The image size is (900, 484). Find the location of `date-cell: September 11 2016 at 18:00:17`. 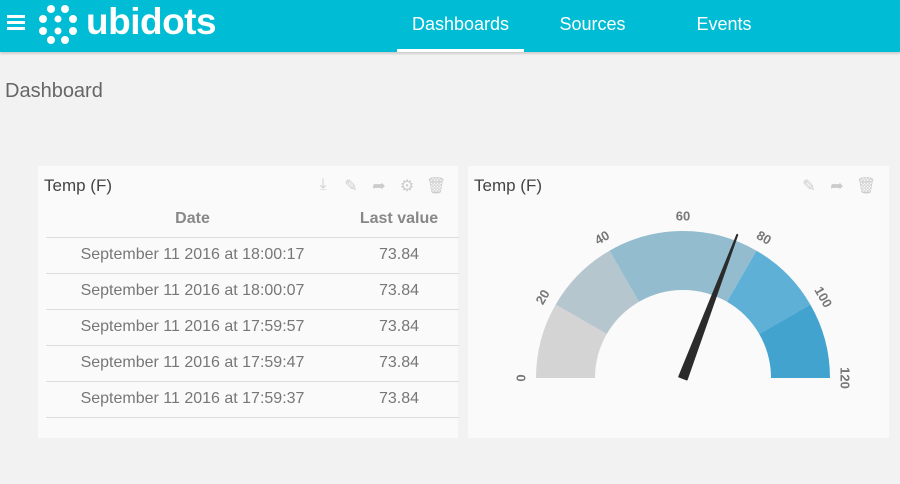

date-cell: September 11 2016 at 18:00:17 is located at coordinates (192, 255).